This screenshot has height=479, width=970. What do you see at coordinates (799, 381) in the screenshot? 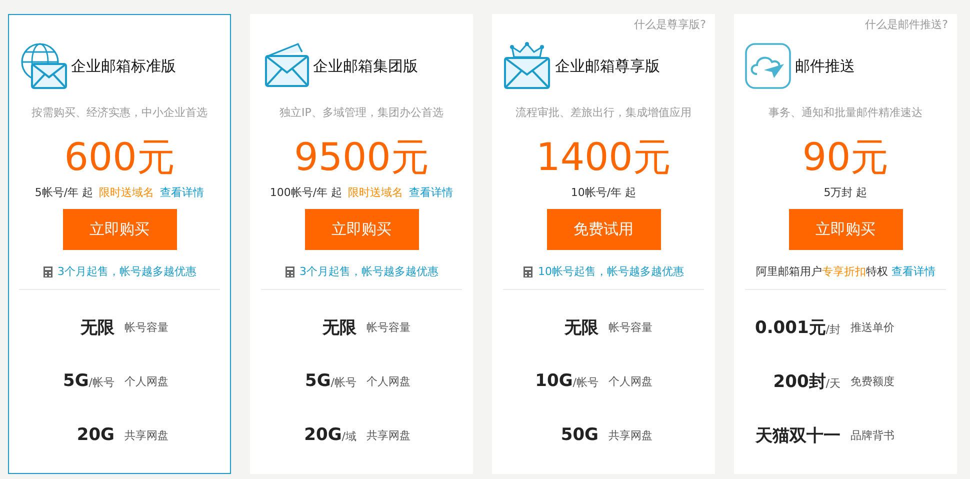
I see `feature-value: 200封` at bounding box center [799, 381].